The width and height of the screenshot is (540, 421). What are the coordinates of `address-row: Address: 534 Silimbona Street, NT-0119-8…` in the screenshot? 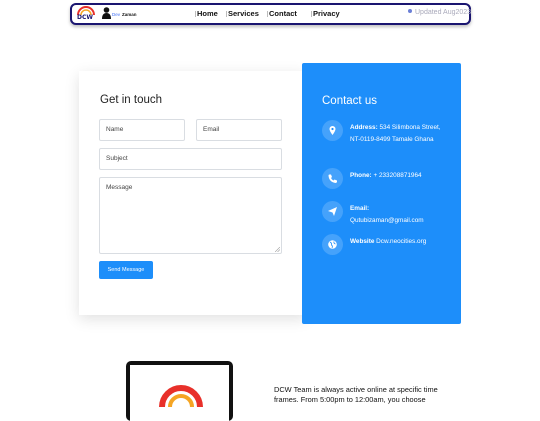 It's located at (387, 140).